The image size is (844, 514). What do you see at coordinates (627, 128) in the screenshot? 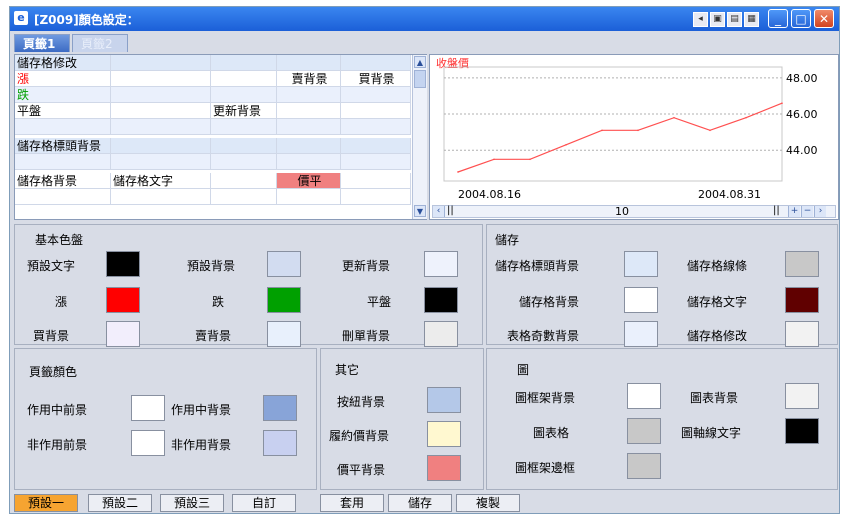
I see `chart-canvas: 收盤價 48.00 46.00 44.00 2004.08.16 2004.08.31` at bounding box center [627, 128].